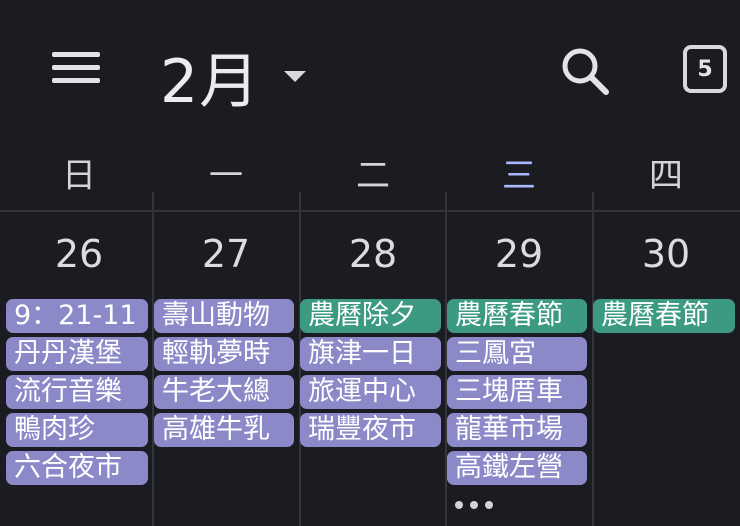  I want to click on event-chip: 六合夜市, so click(77, 468).